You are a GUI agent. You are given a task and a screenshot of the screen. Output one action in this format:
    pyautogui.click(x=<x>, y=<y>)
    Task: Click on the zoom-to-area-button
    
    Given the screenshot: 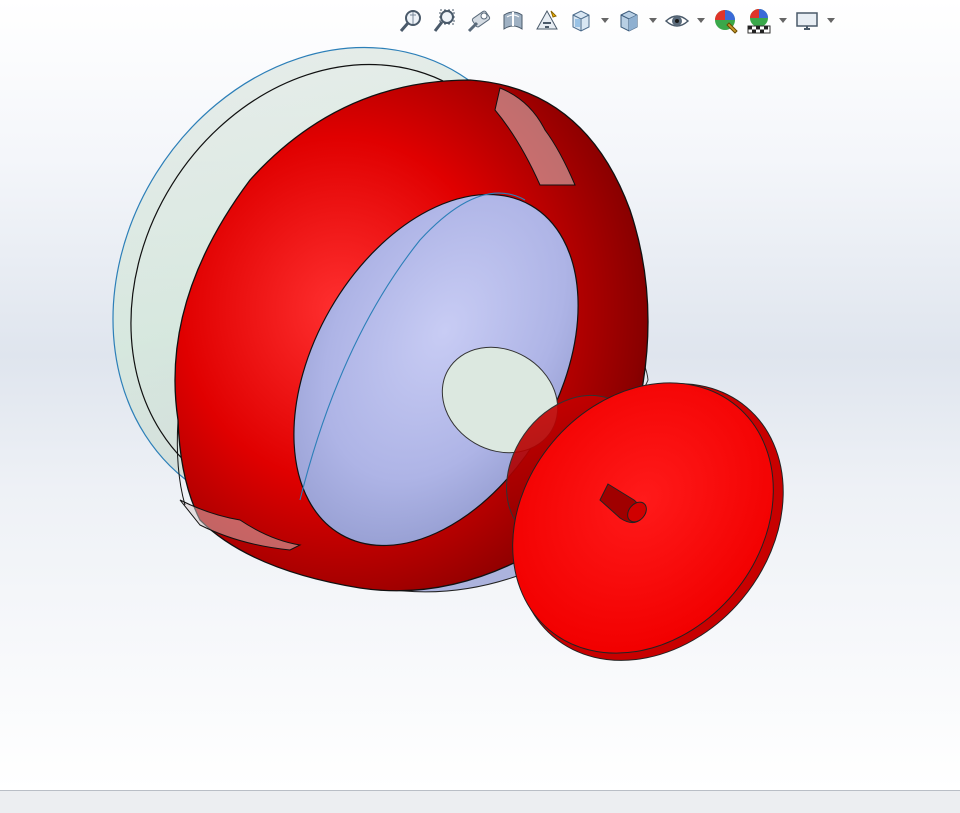 What is the action you would take?
    pyautogui.click(x=445, y=21)
    